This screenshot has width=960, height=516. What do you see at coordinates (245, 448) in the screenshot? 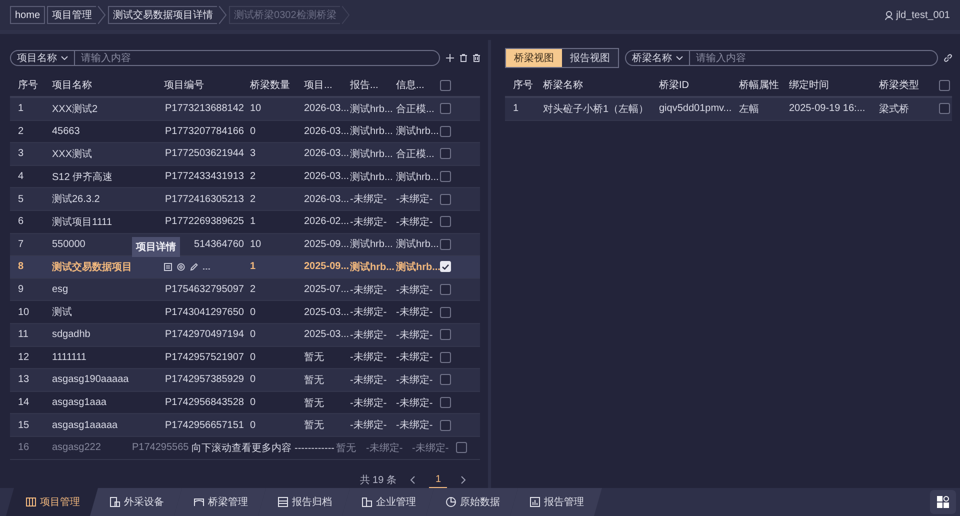
I see `table-row: 16 asgasg222 P174295565 向下滚动查看更多内容 ------------暂无 -未绑定- -未绑定-` at bounding box center [245, 448].